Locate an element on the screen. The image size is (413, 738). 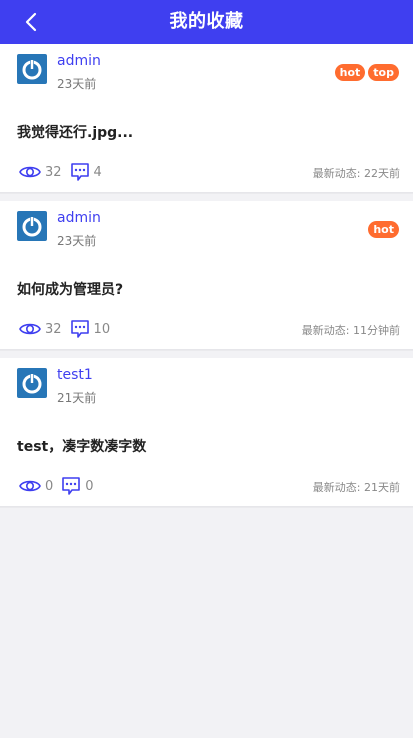
post-time: 21天前 is located at coordinates (77, 398).